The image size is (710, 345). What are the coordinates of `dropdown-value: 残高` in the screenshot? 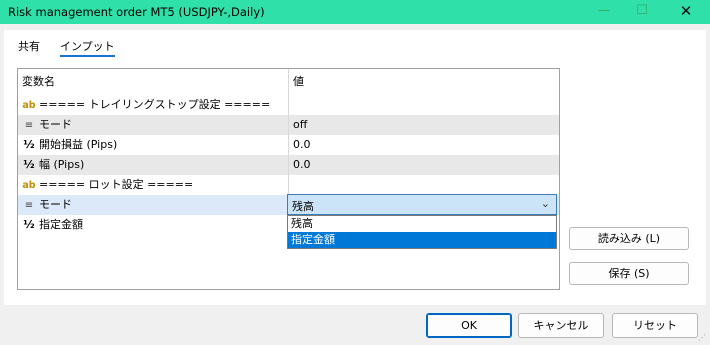 It's located at (303, 206).